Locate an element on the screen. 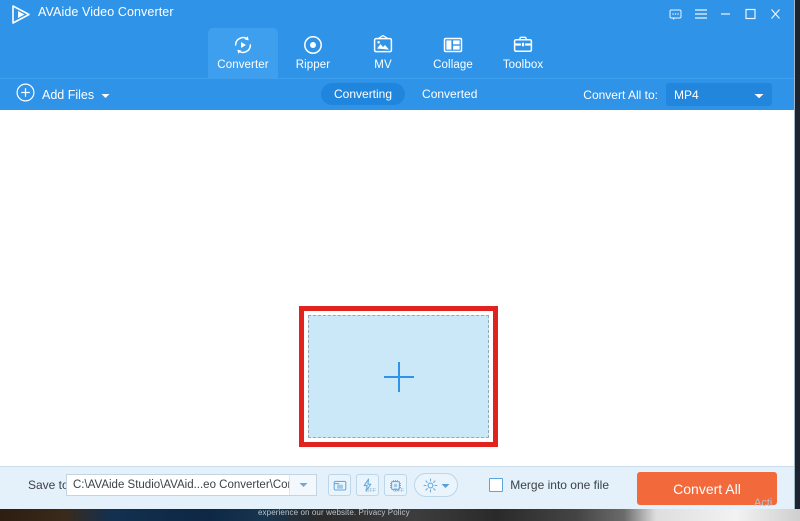 This screenshot has height=521, width=800. tab-collage-label: Collage is located at coordinates (453, 65).